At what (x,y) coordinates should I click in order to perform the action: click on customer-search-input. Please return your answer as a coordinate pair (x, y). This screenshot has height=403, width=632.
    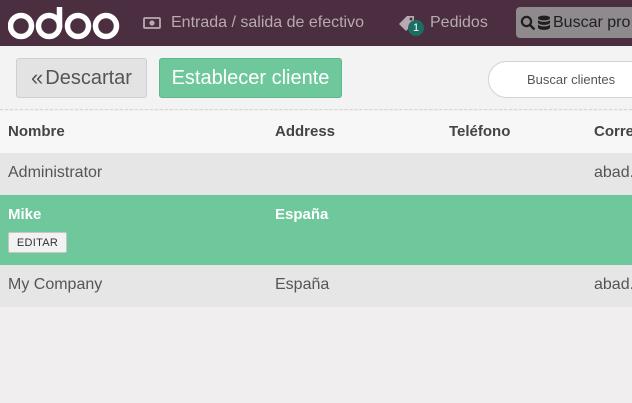
    Looking at the image, I should click on (560, 79).